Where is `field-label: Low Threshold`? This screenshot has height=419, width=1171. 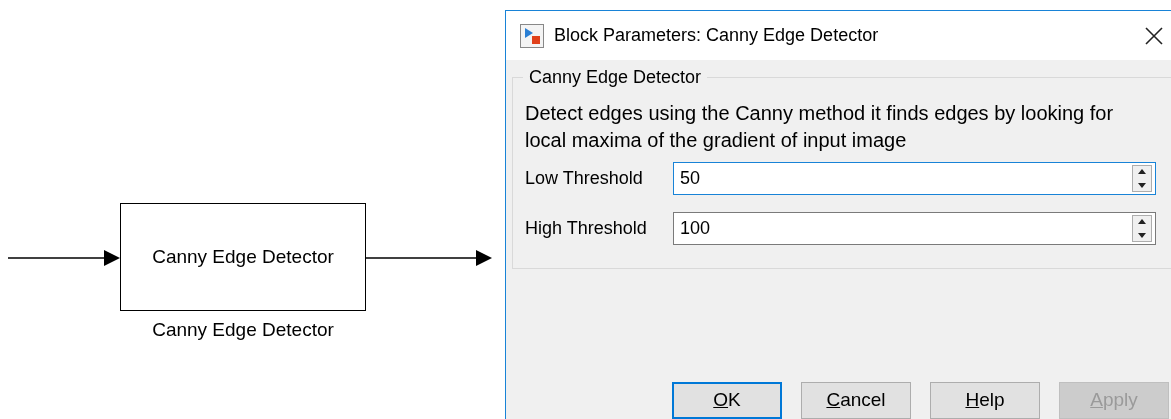
field-label: Low Threshold is located at coordinates (584, 178).